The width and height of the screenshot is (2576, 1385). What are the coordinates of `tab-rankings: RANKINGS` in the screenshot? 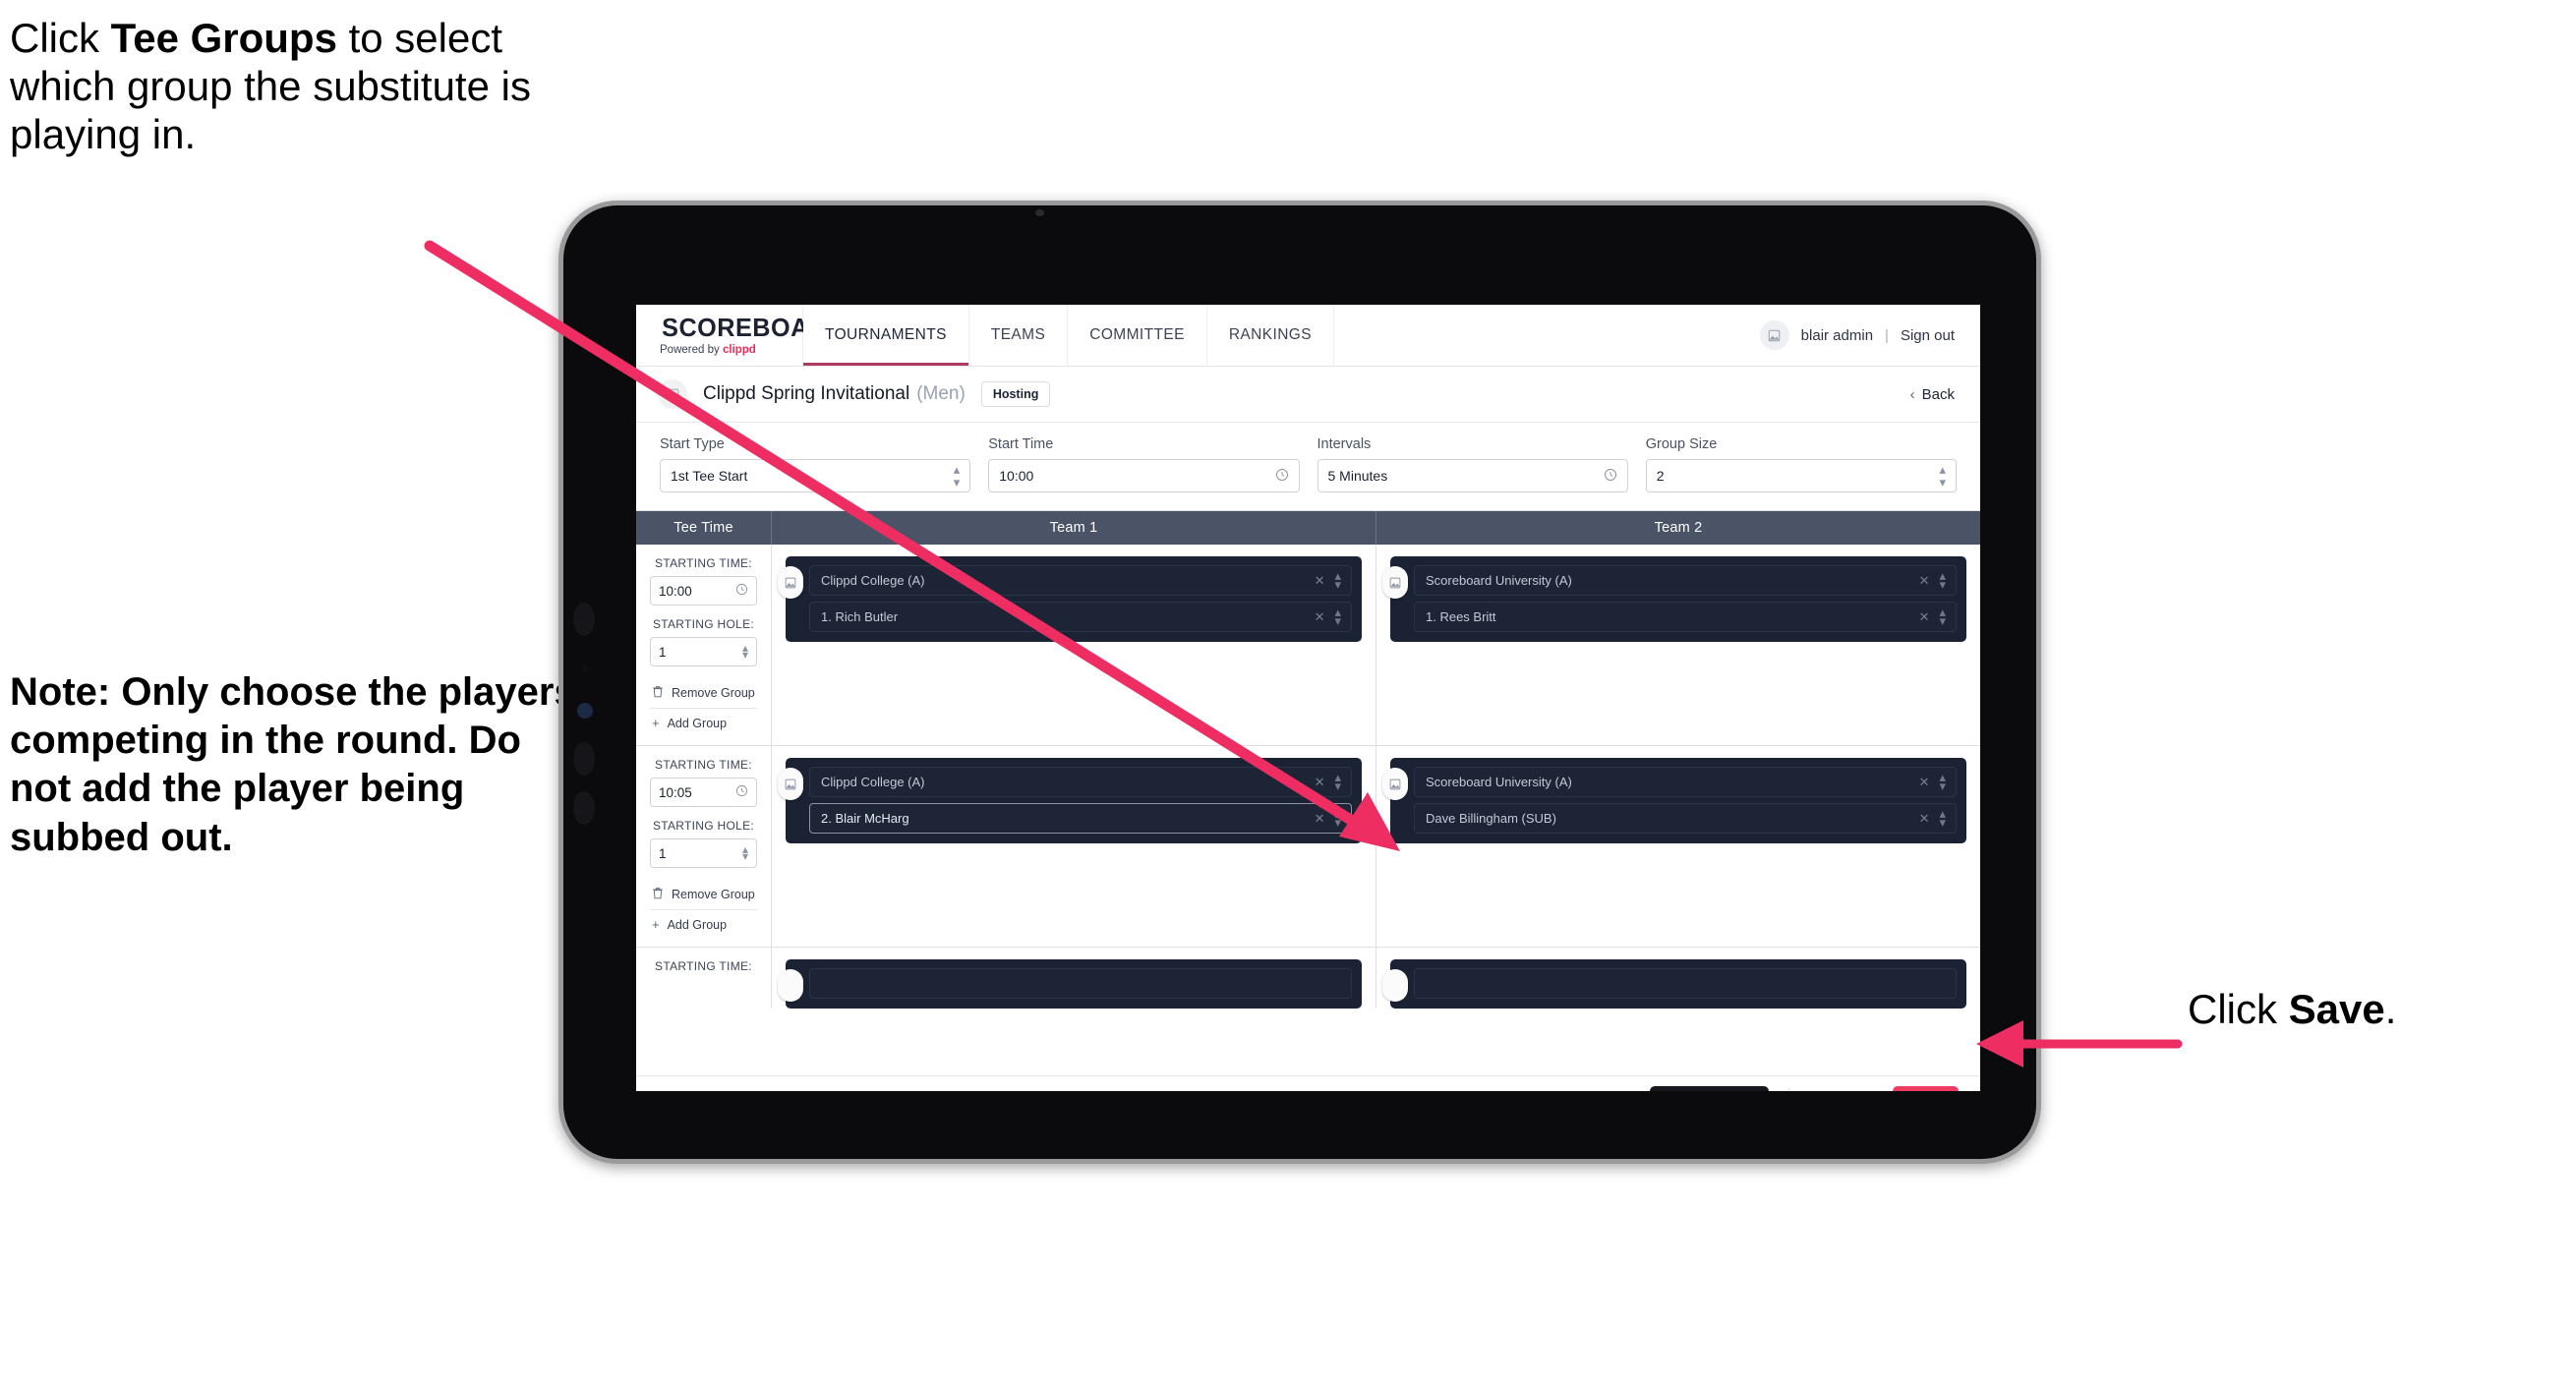 It's located at (1270, 336).